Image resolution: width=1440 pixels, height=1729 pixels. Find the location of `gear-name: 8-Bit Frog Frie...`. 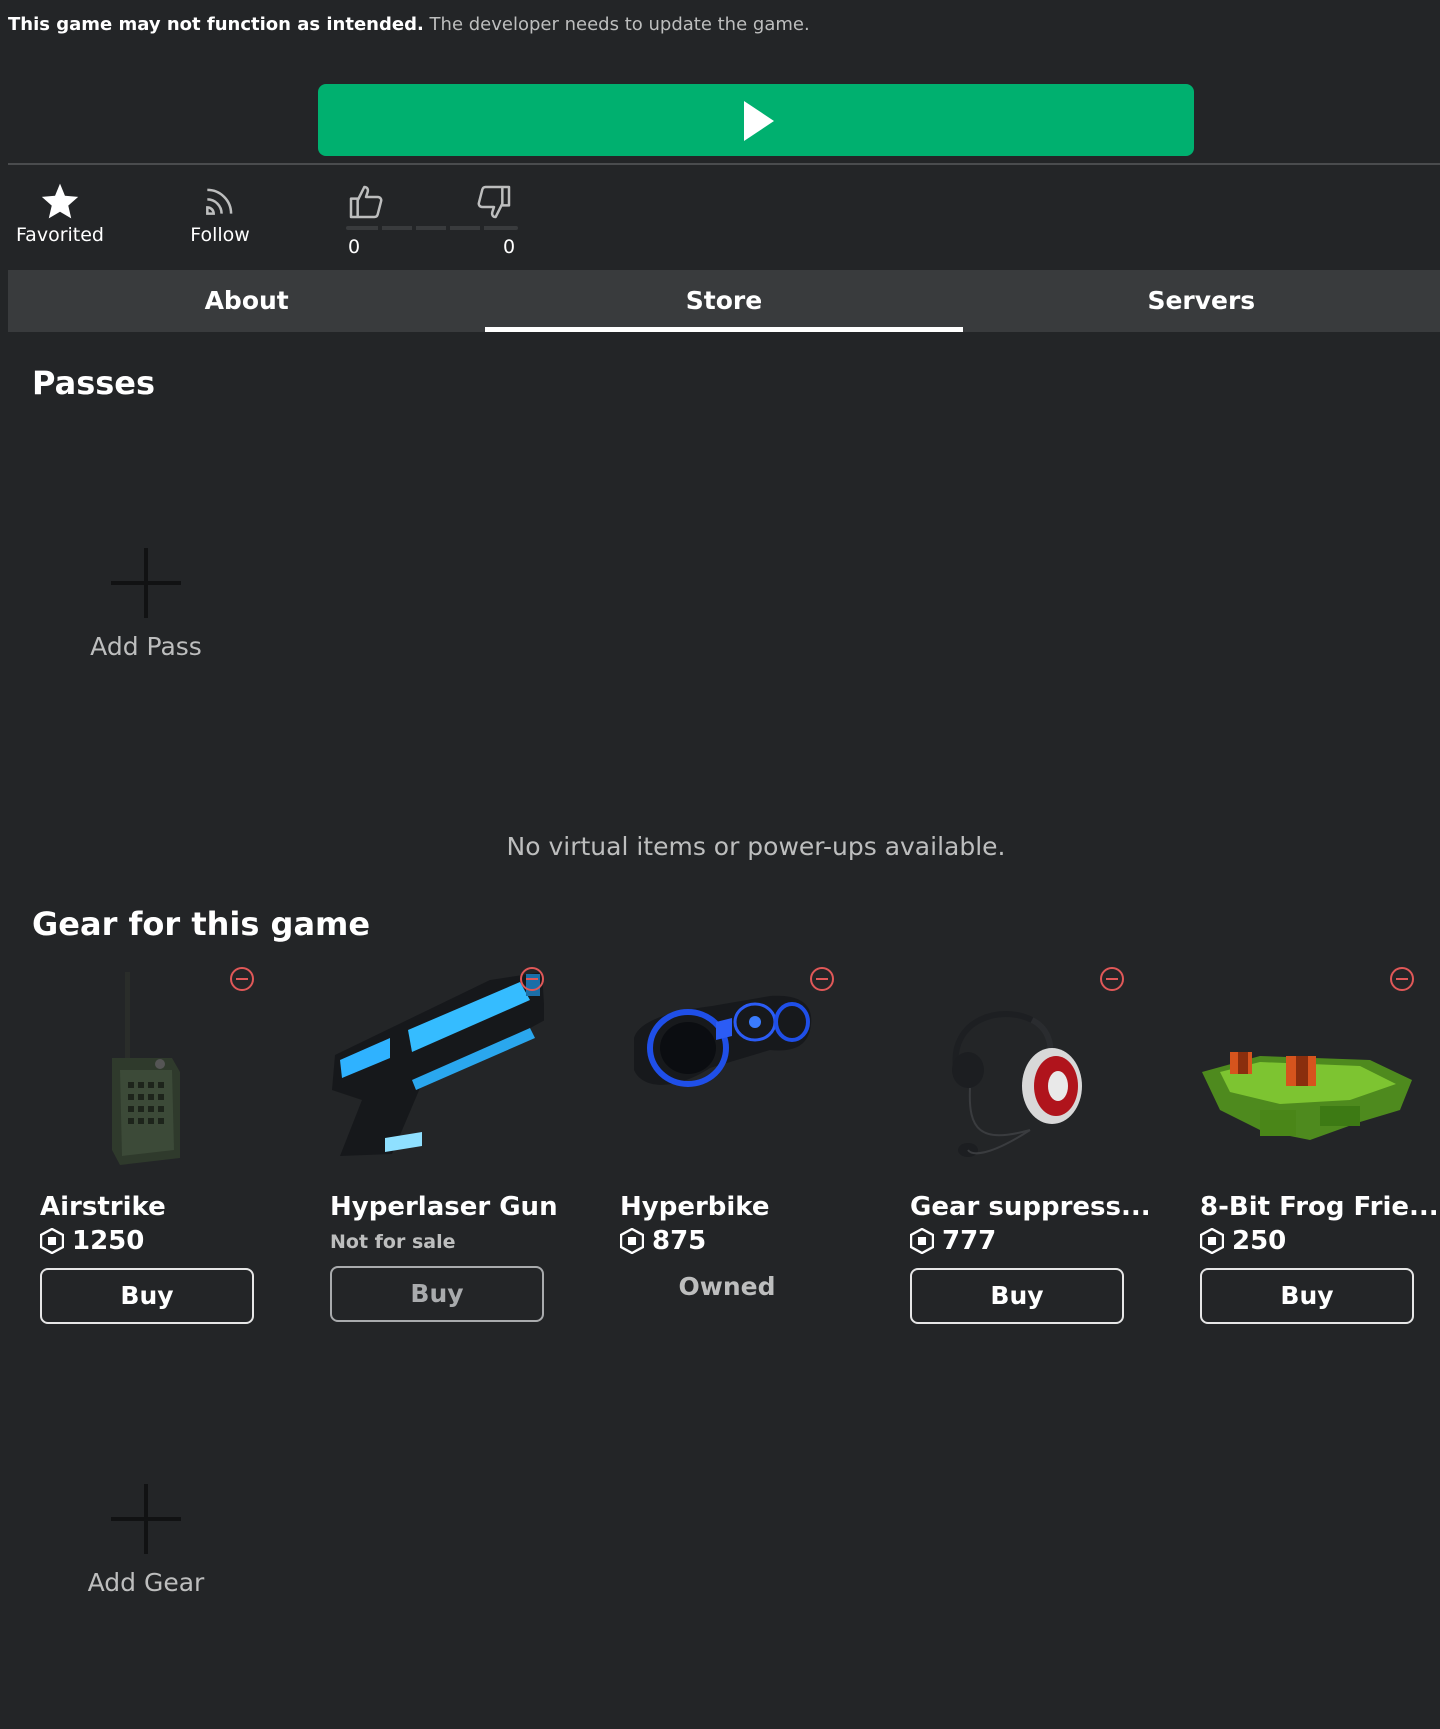

gear-name: 8-Bit Frog Frie... is located at coordinates (1319, 1207).